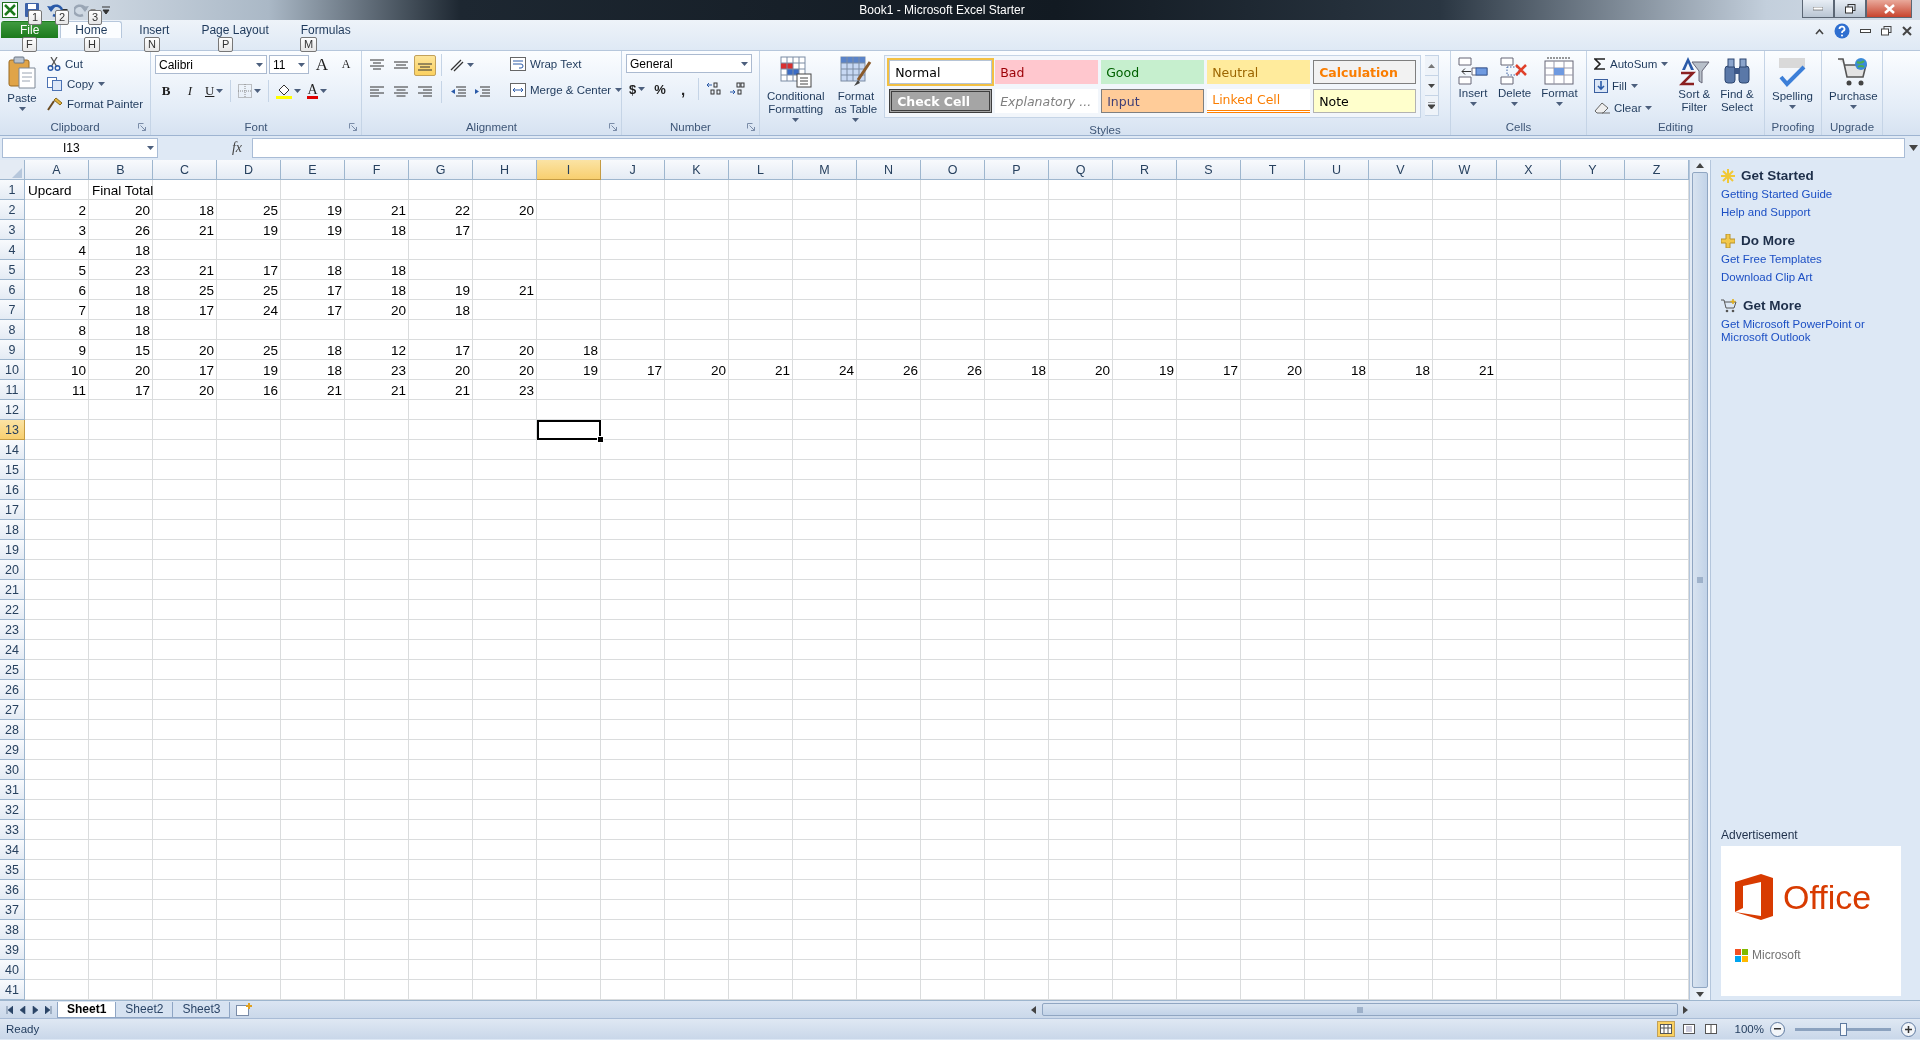 This screenshot has height=1040, width=1920. Describe the element at coordinates (12, 930) in the screenshot. I see `row-header: 38` at that location.